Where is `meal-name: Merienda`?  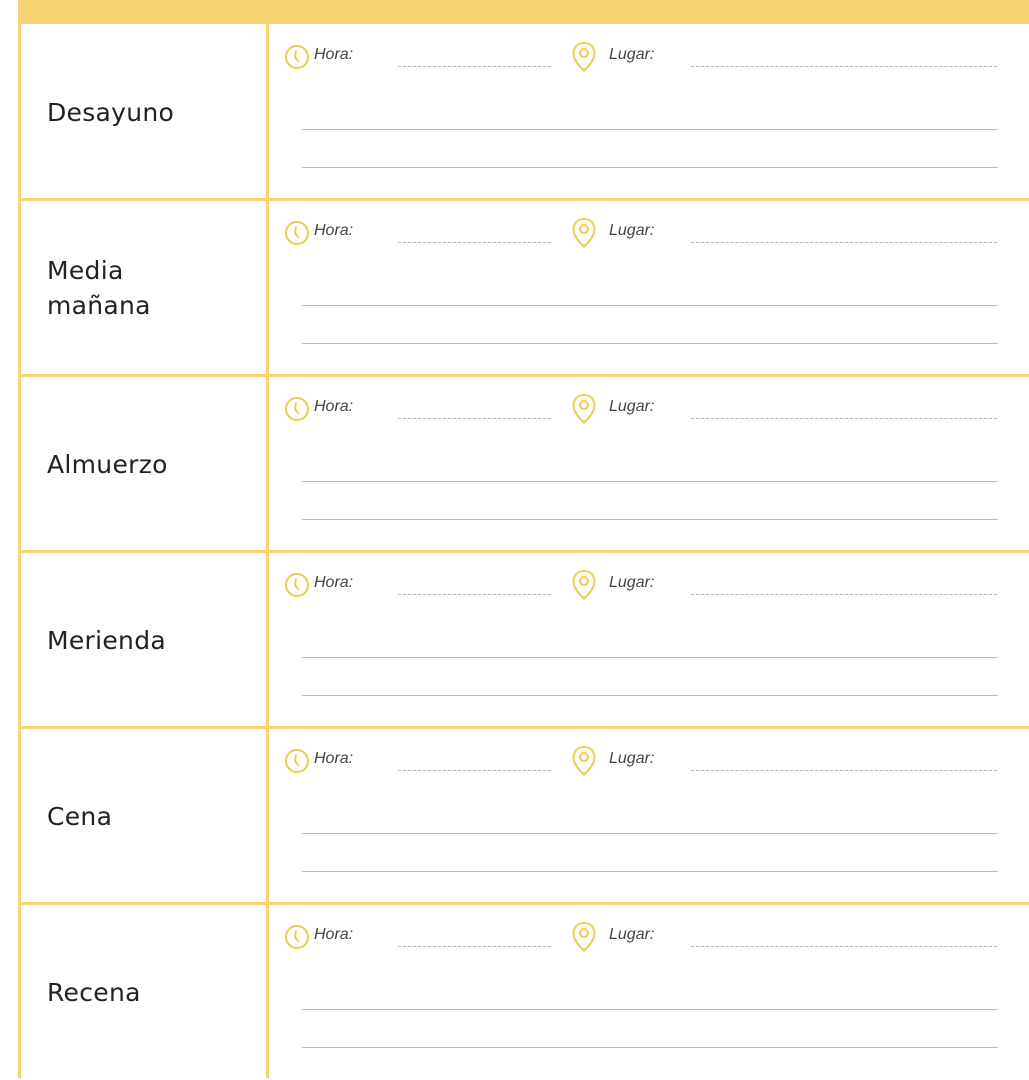 meal-name: Merienda is located at coordinates (106, 640).